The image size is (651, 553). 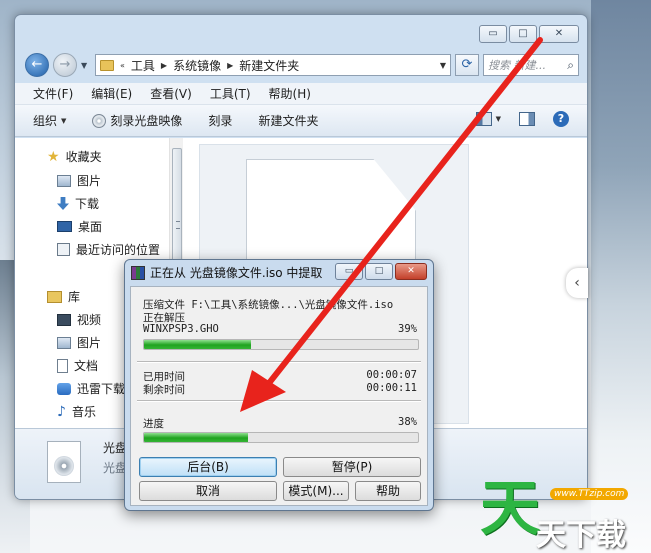 I want to click on forward-button: →, so click(x=65, y=65).